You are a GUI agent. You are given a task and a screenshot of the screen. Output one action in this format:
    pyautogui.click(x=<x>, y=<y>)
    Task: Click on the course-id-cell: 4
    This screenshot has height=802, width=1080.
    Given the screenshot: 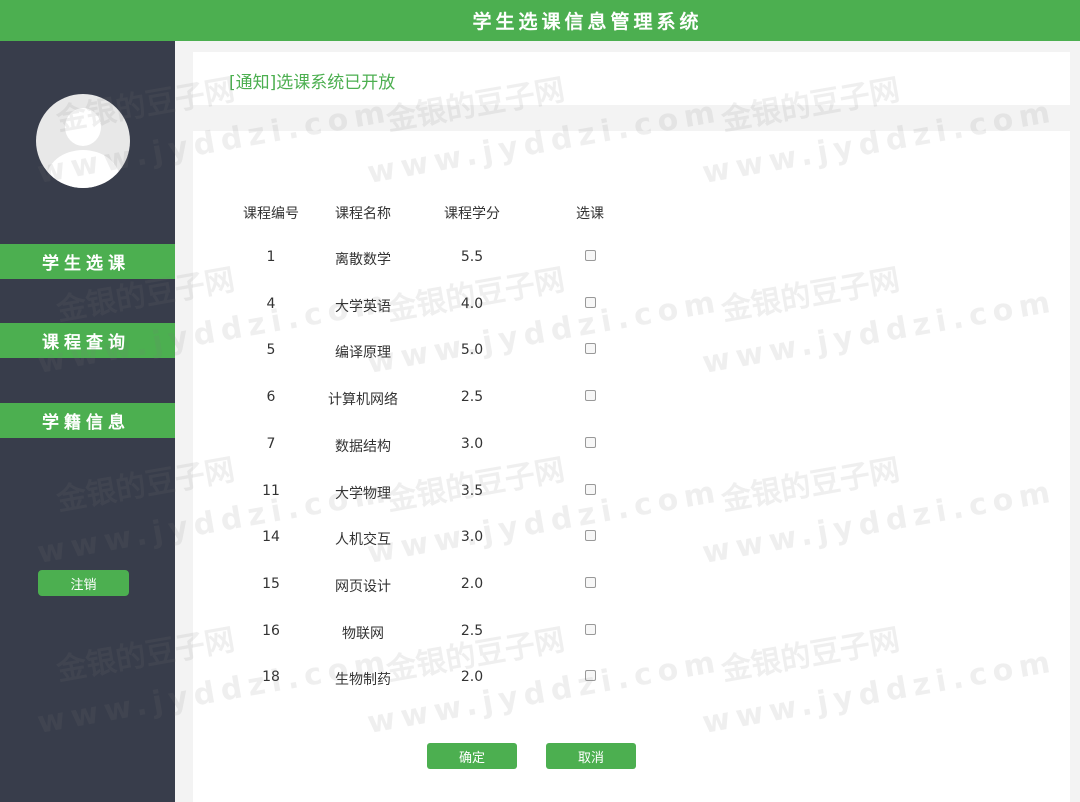 What is the action you would take?
    pyautogui.click(x=271, y=303)
    